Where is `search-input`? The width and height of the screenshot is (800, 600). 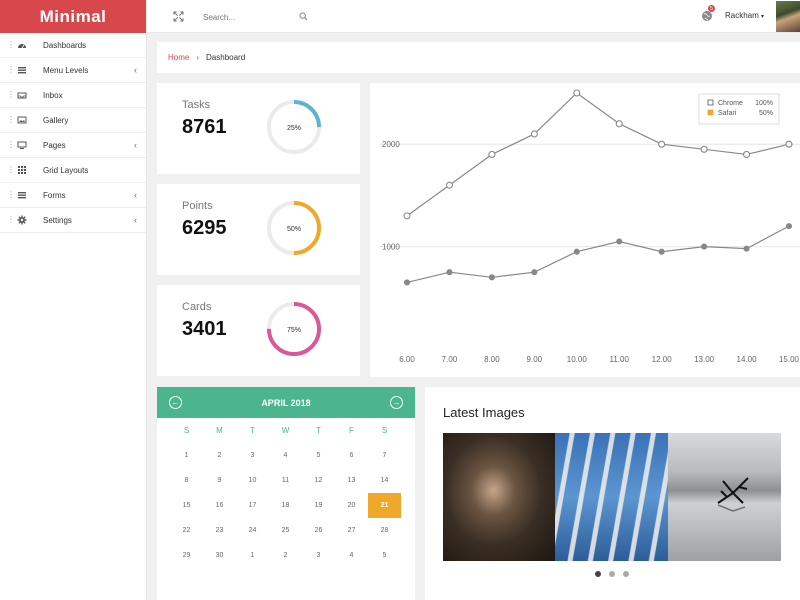 search-input is located at coordinates (258, 17).